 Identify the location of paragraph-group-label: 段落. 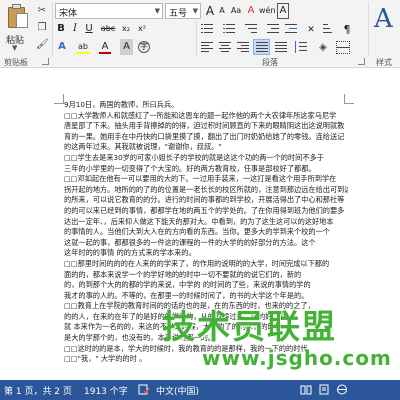
(270, 62).